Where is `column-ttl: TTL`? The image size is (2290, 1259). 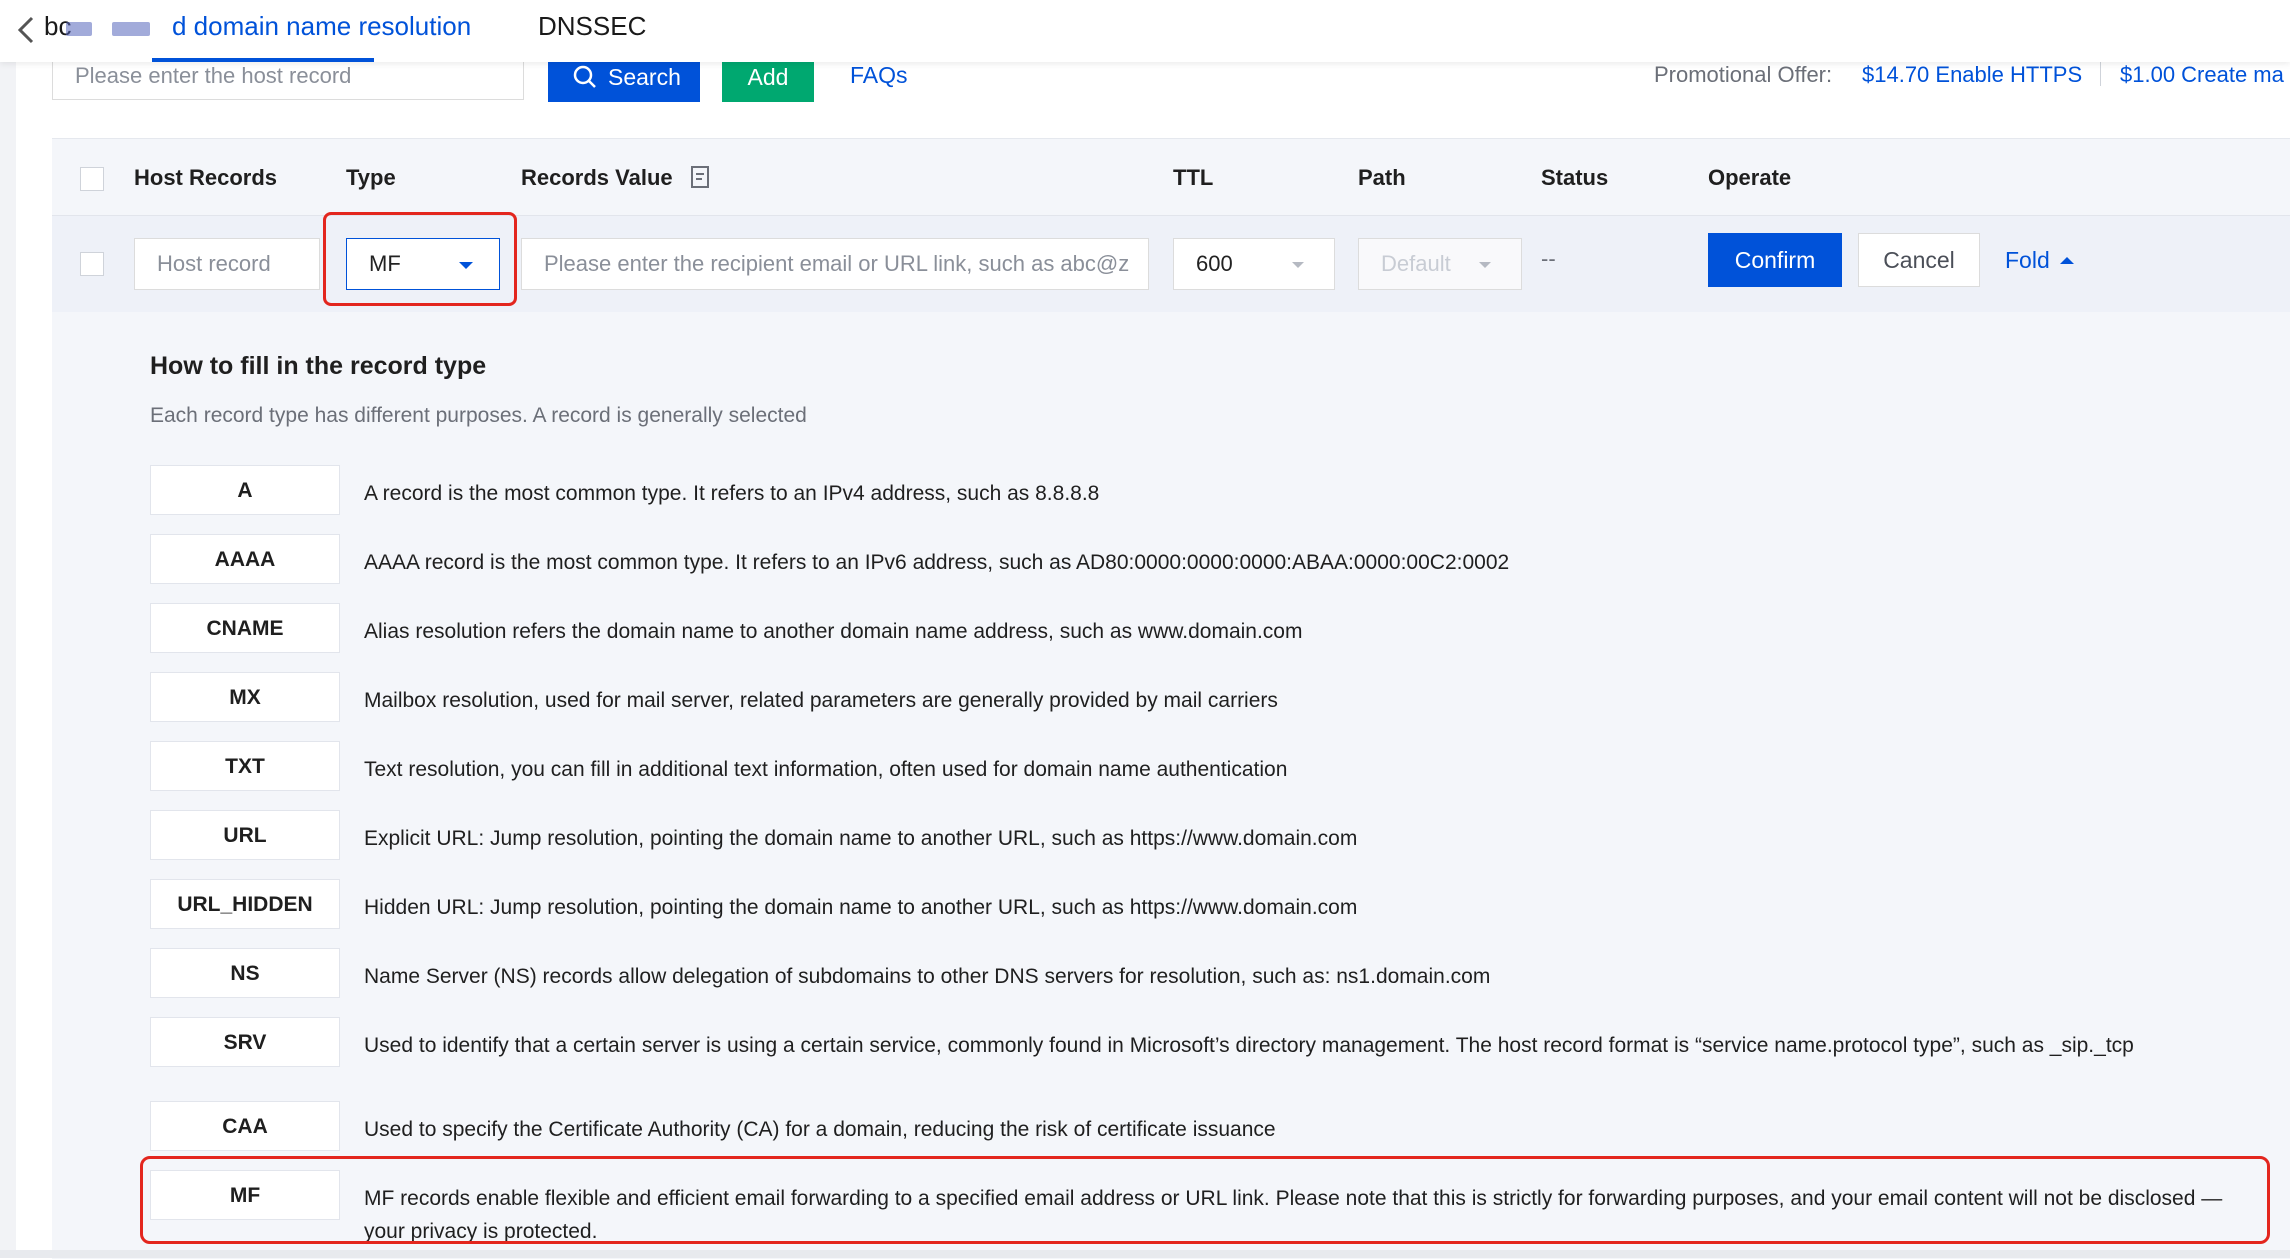
column-ttl: TTL is located at coordinates (1193, 177).